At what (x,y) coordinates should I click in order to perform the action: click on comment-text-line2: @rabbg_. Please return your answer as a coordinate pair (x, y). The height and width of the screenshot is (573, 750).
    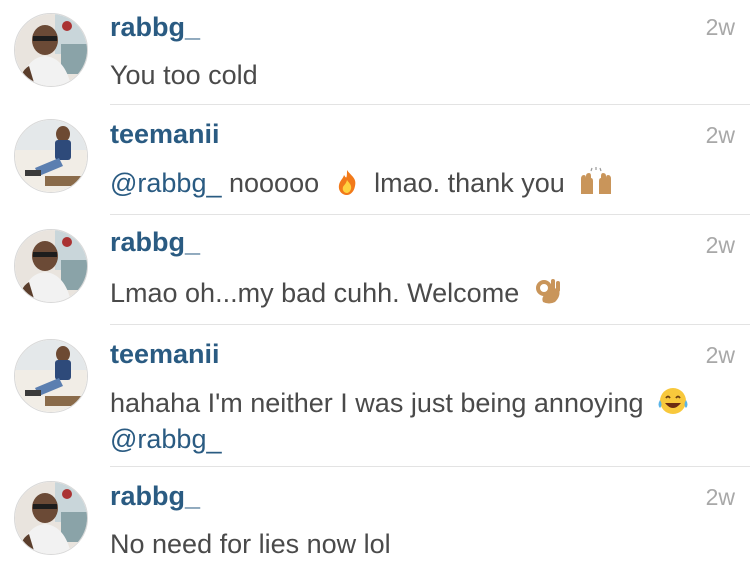
    Looking at the image, I should click on (425, 439).